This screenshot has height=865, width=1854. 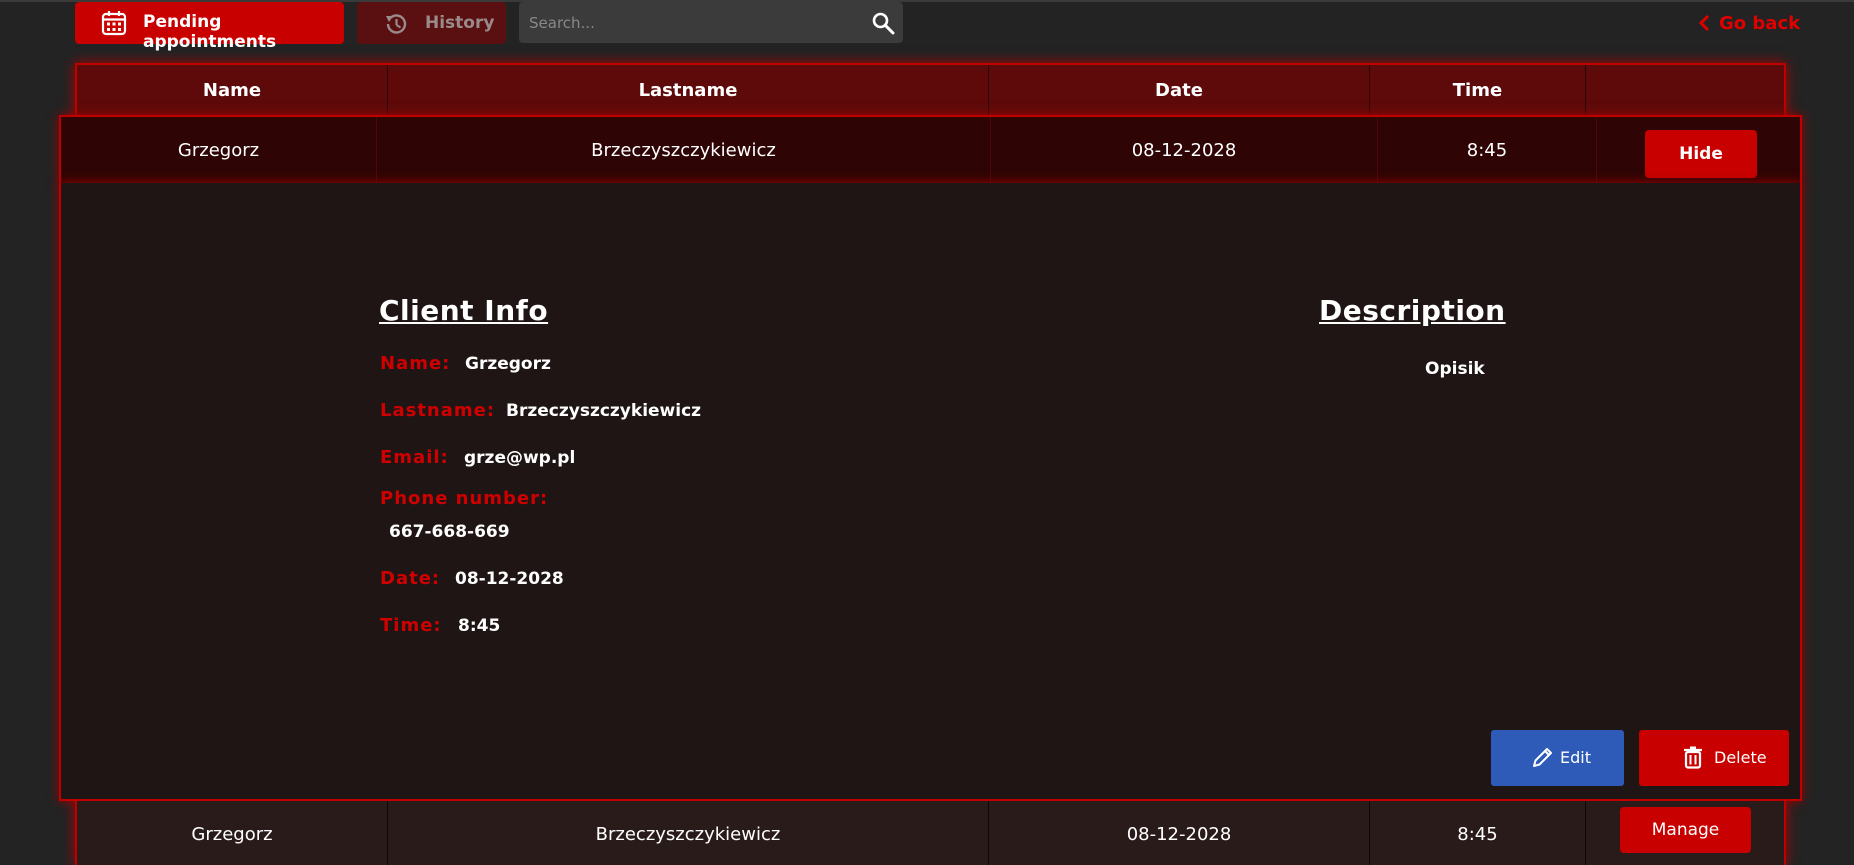 What do you see at coordinates (438, 410) in the screenshot?
I see `lastname-label: Lastname:` at bounding box center [438, 410].